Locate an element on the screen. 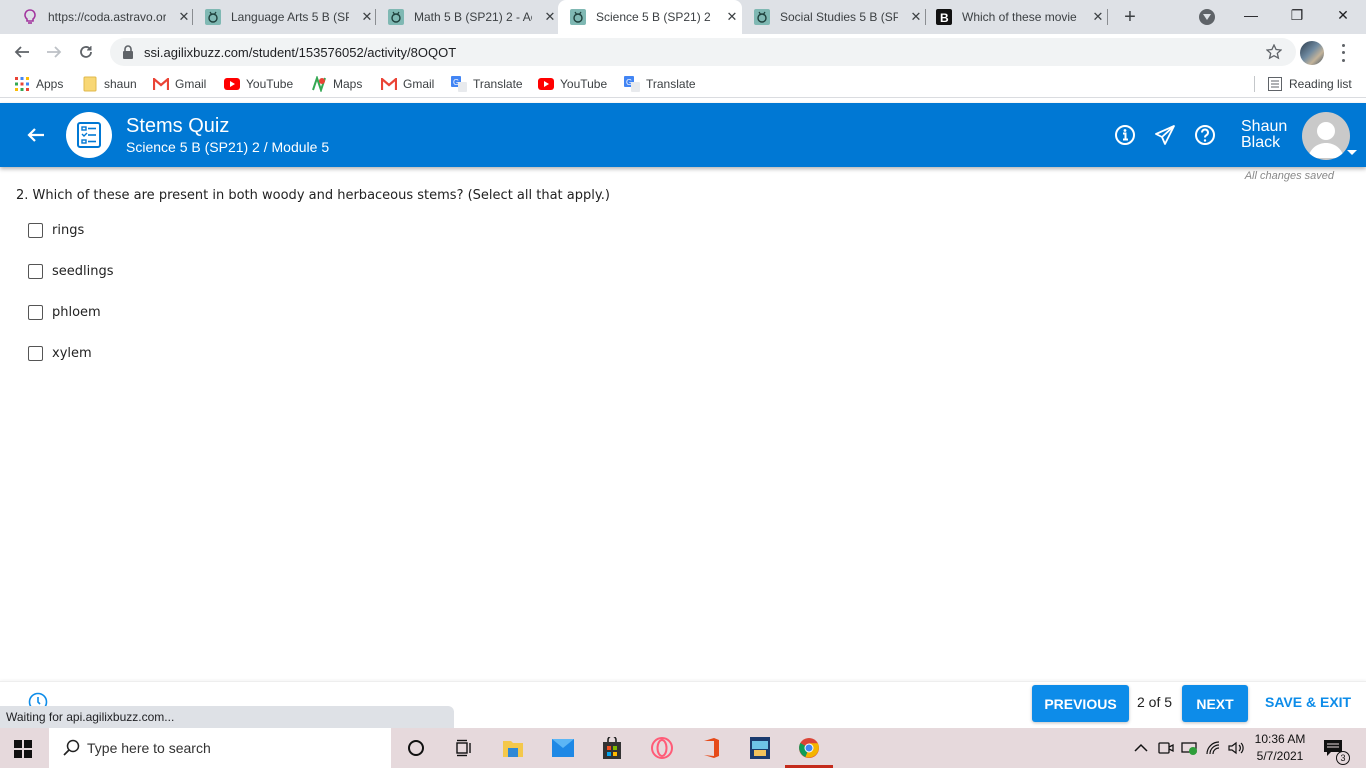  arrow-right-icon is located at coordinates (54, 52).